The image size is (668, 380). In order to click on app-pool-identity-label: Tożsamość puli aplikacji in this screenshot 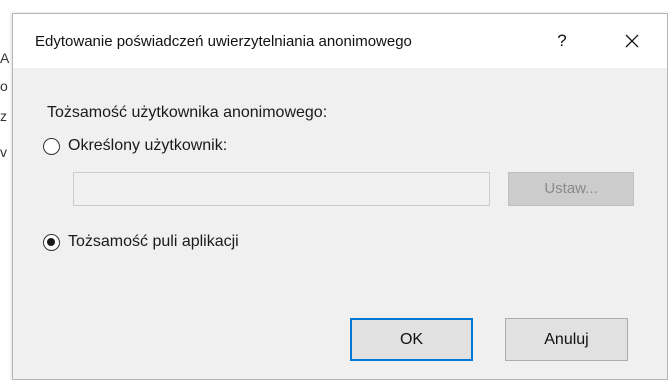, I will do `click(153, 241)`.